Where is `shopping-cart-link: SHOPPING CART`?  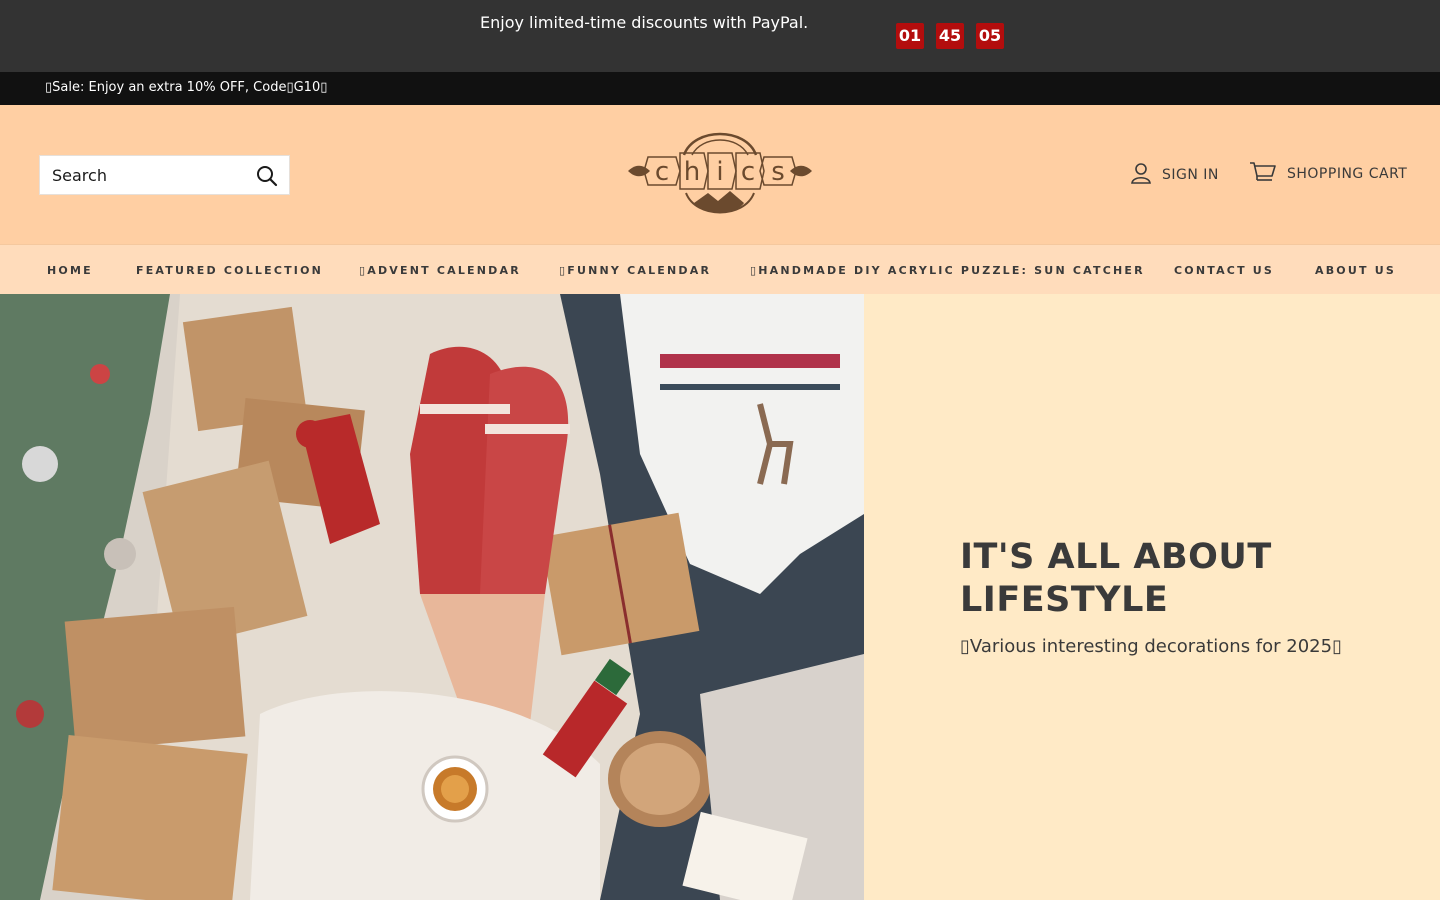 shopping-cart-link: SHOPPING CART is located at coordinates (1328, 174).